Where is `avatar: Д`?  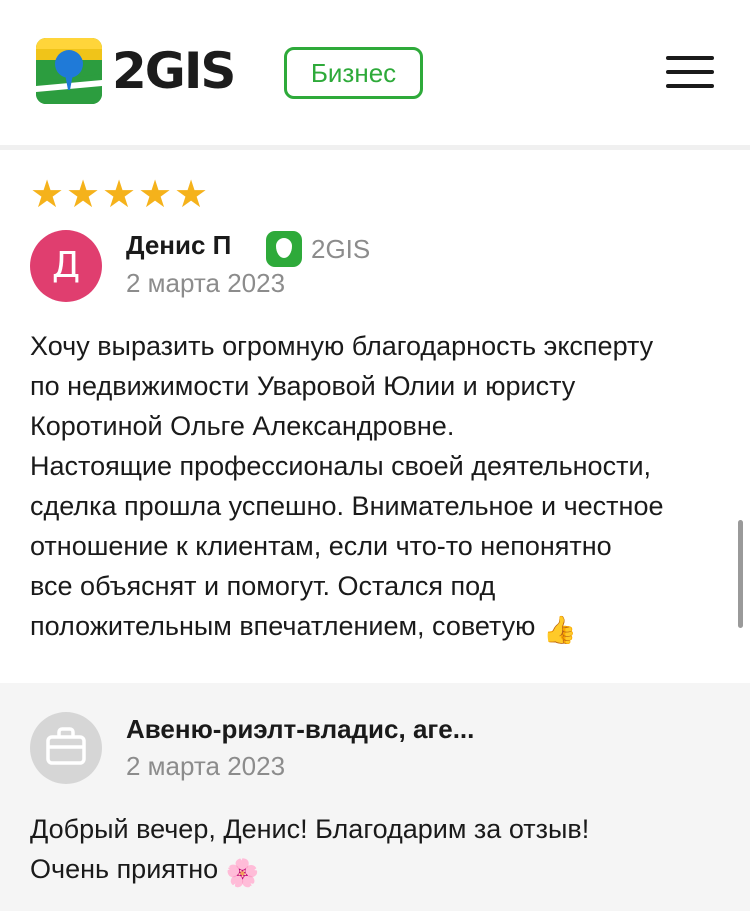
avatar: Д is located at coordinates (66, 266).